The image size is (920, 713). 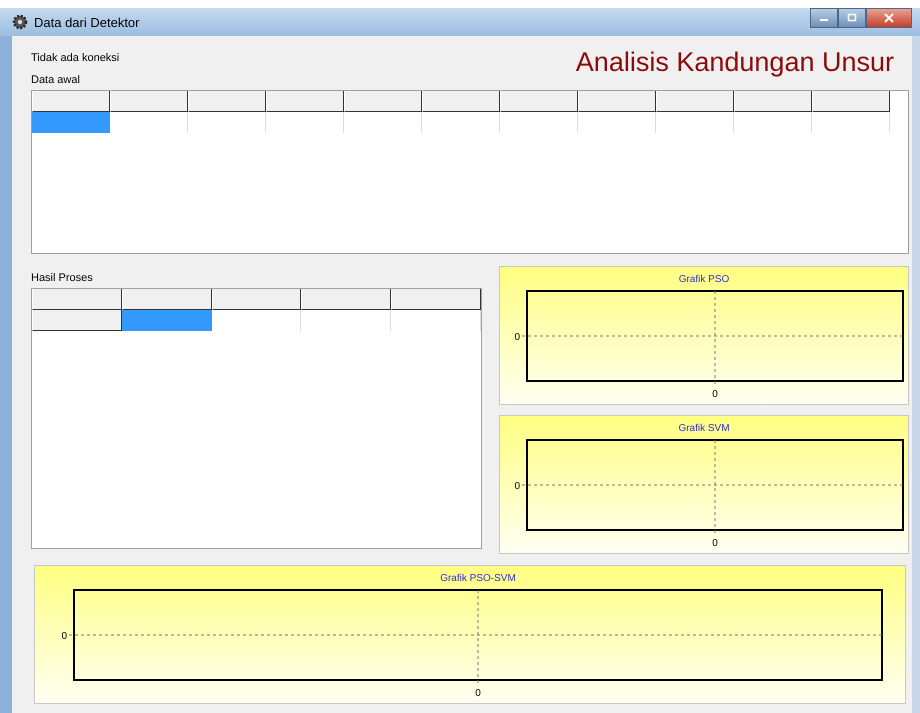 I want to click on gear-icon, so click(x=20, y=22).